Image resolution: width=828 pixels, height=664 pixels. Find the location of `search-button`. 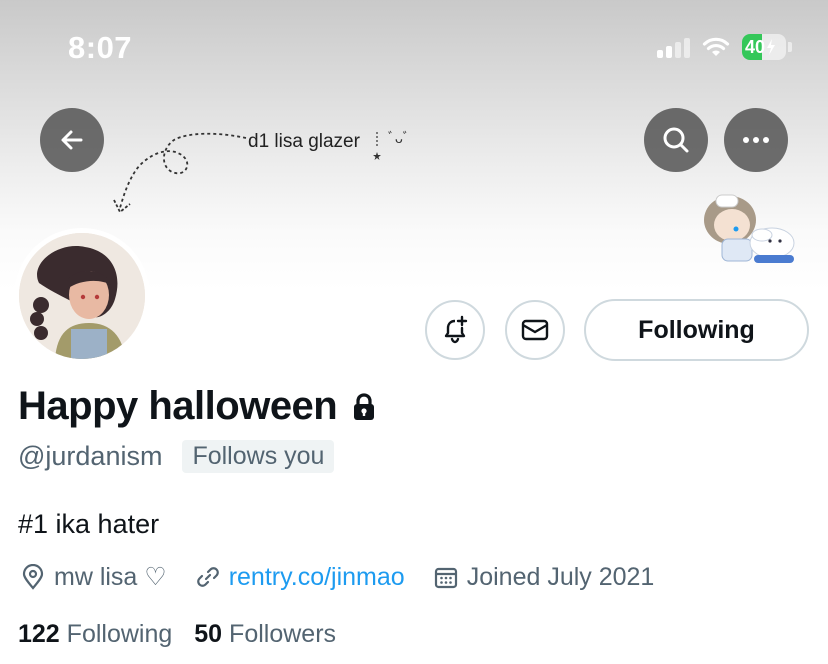

search-button is located at coordinates (676, 140).